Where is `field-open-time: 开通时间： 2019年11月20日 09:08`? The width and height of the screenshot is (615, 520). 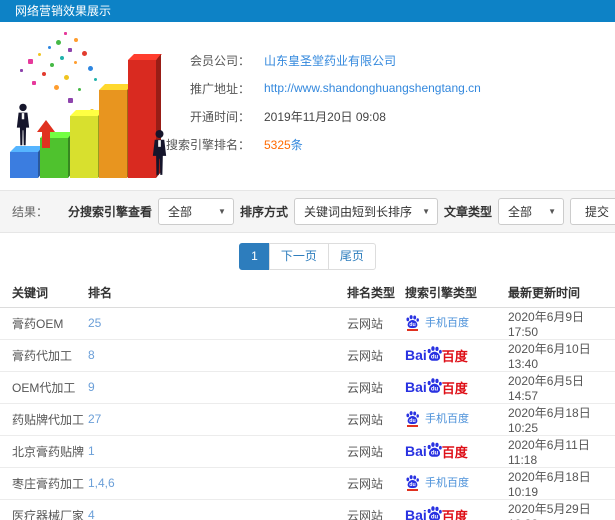
field-open-time: 开通时间： 2019年11月20日 09:08 is located at coordinates (315, 116).